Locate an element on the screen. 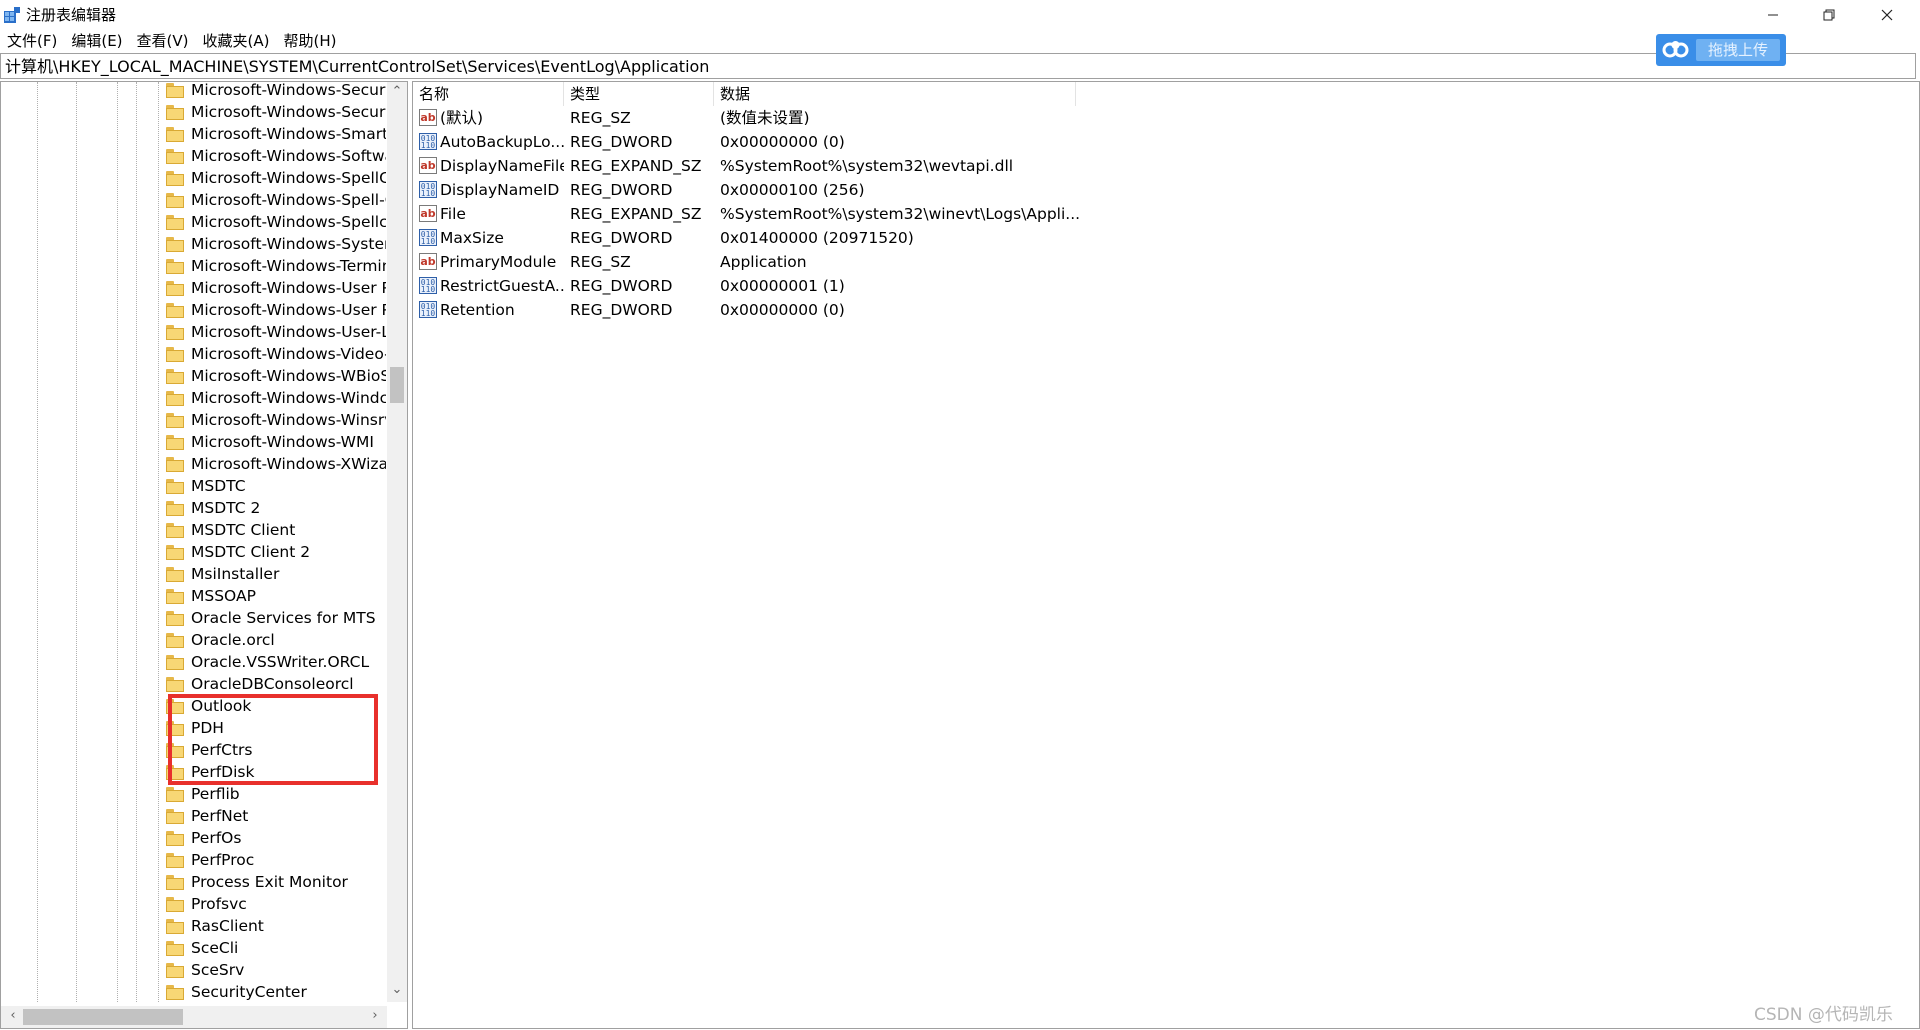  tree-item: Microsoft-Windows-WBioS is located at coordinates (276, 376).